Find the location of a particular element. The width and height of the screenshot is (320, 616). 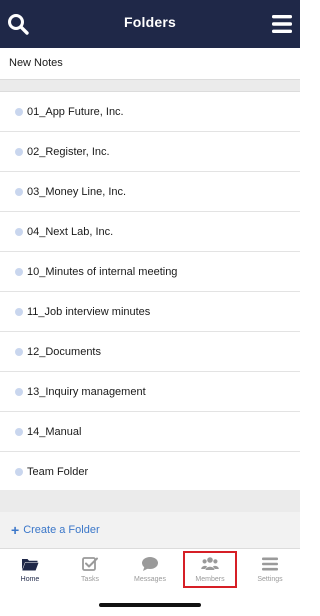

folder-label: 04_Next Lab, Inc. is located at coordinates (70, 231).